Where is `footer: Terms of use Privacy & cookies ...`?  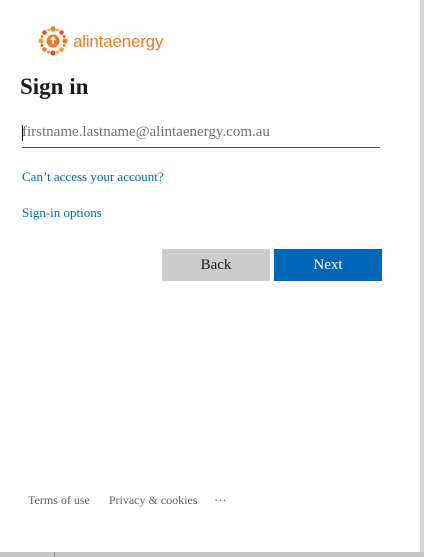 footer: Terms of use Privacy & cookies ... is located at coordinates (127, 498).